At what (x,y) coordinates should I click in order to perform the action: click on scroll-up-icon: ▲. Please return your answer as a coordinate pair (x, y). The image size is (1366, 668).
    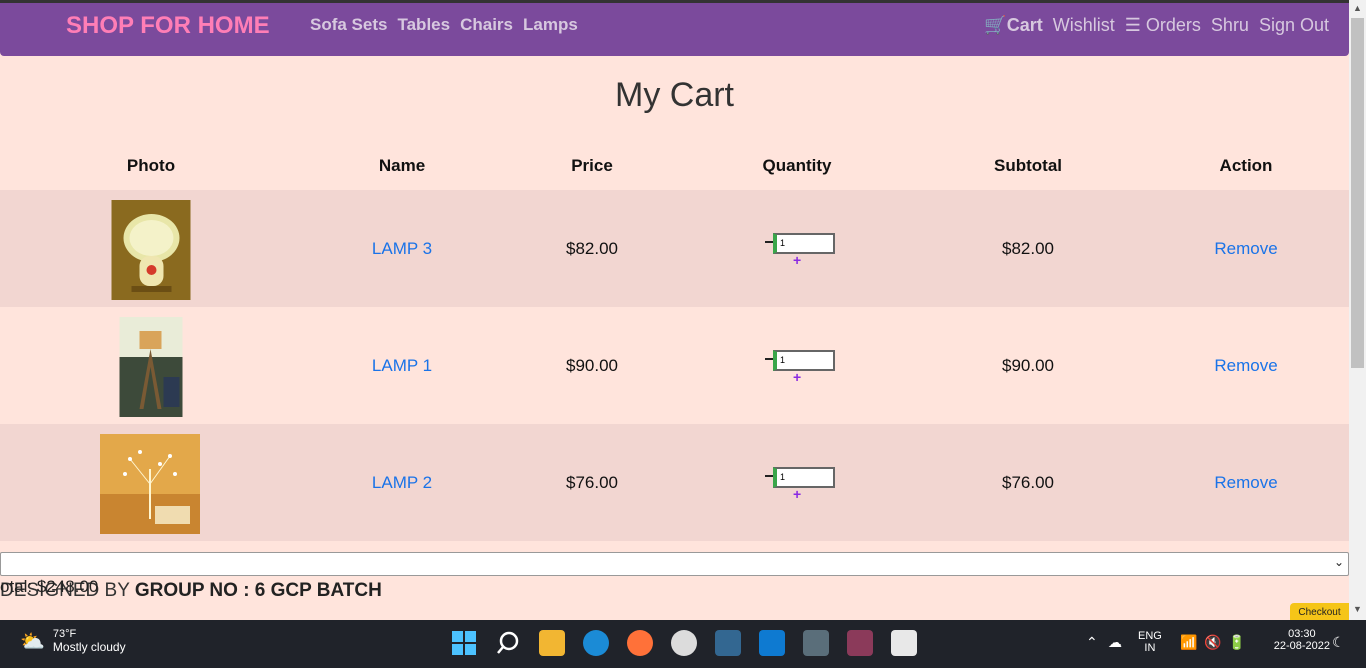
    Looking at the image, I should click on (1357, 8).